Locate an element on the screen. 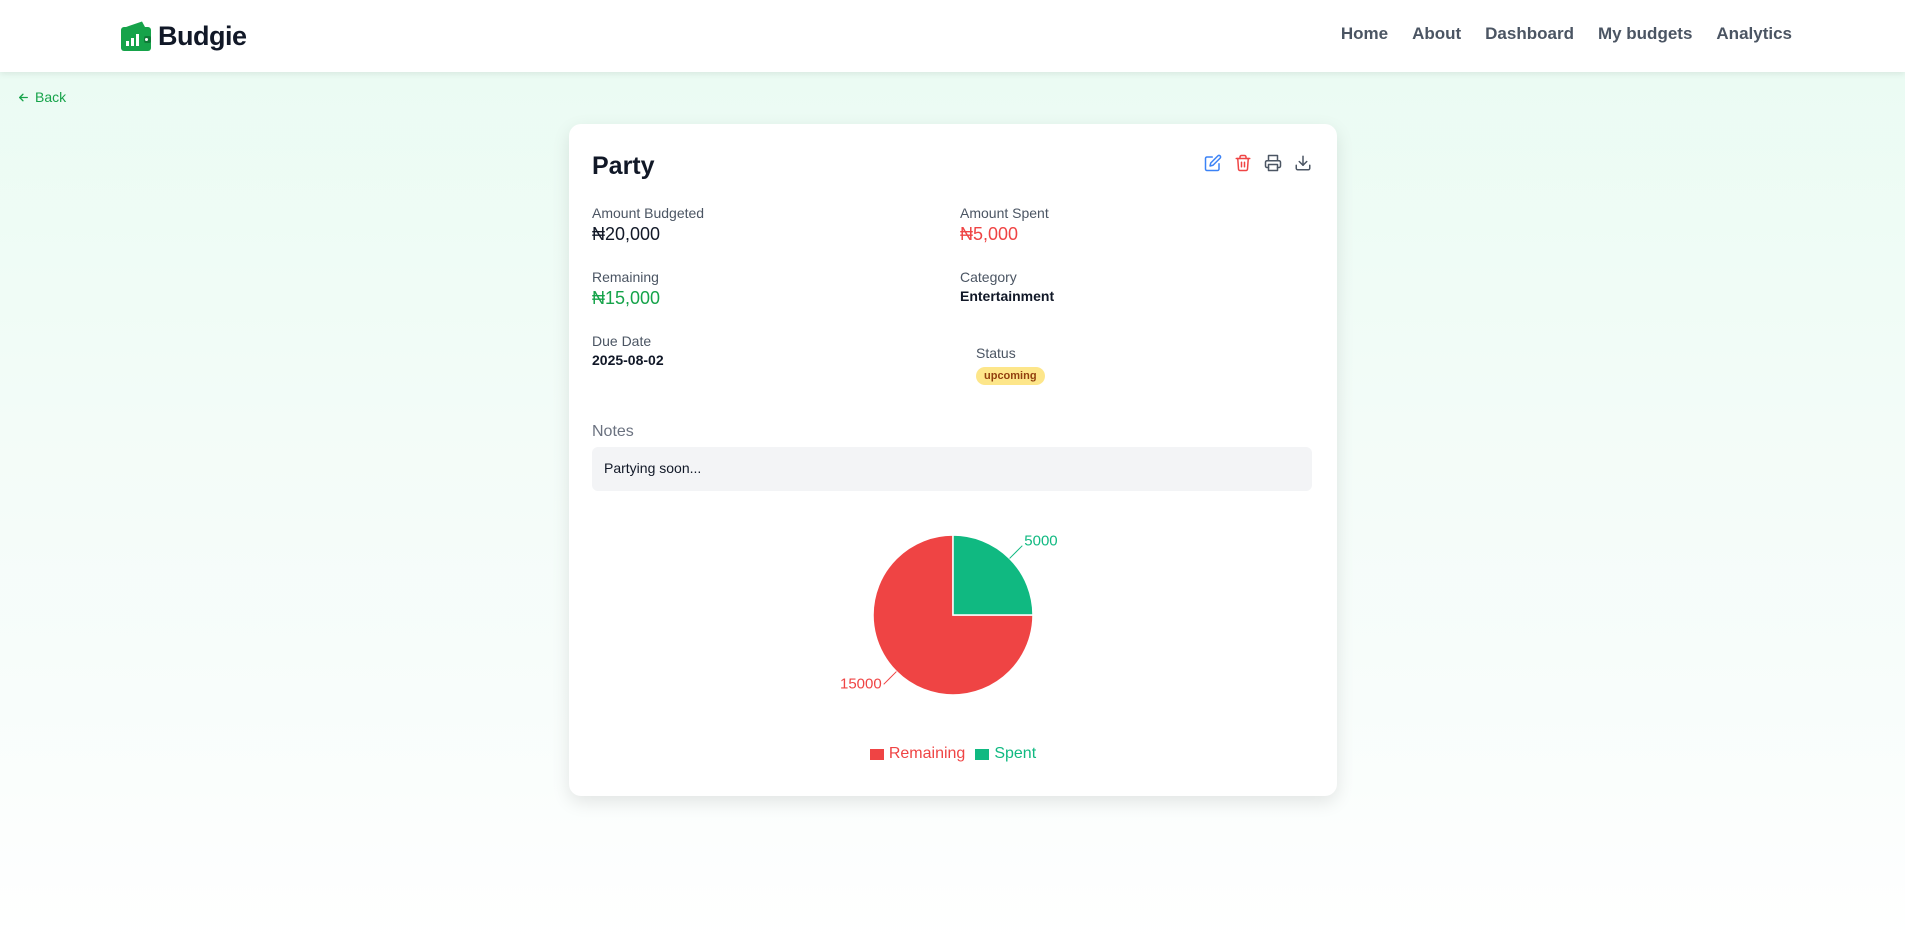  pie-data-label-remaining: 15000 is located at coordinates (861, 683).